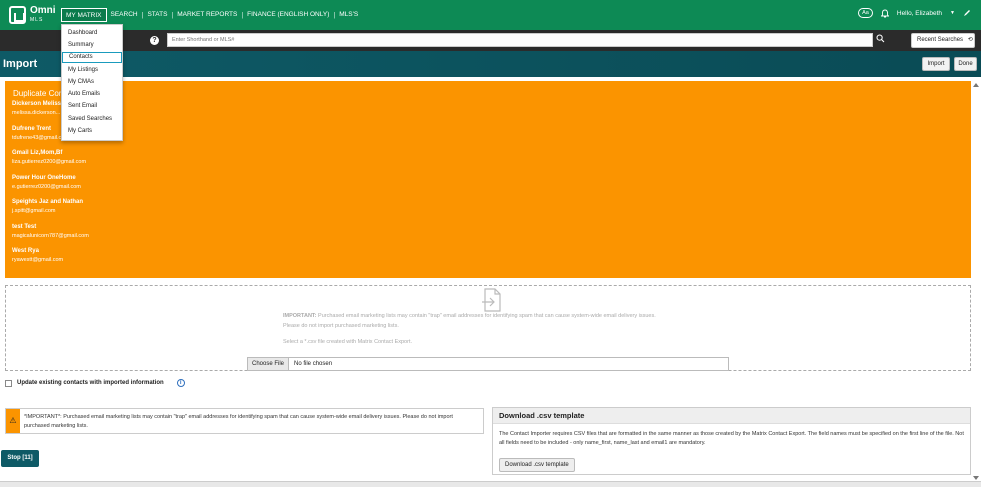 Image resolution: width=981 pixels, height=487 pixels. Describe the element at coordinates (8, 383) in the screenshot. I see `update-existing-checkbox` at that location.